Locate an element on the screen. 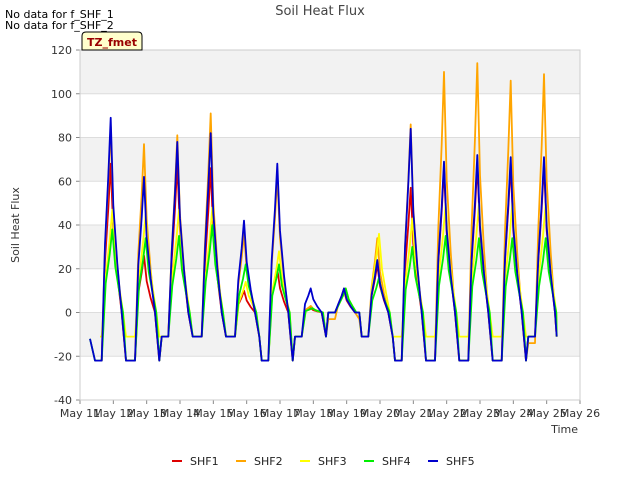 Image resolution: width=640 pixels, height=480 pixels. y-tick-label: -20 is located at coordinates (63, 356).